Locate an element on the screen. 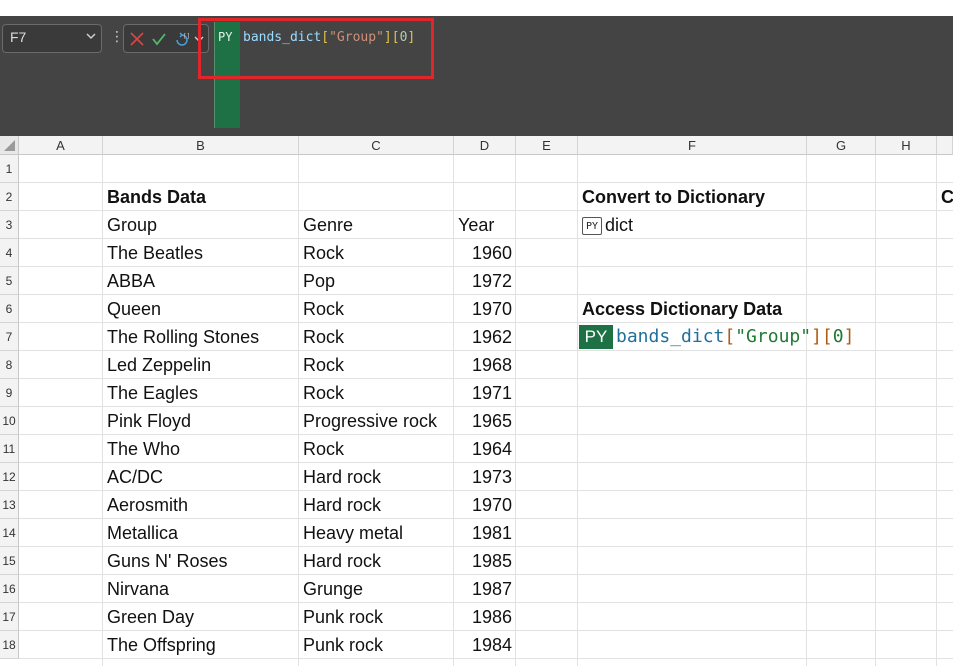 Image resolution: width=953 pixels, height=666 pixels. band-year-cell: 1985 is located at coordinates (485, 561).